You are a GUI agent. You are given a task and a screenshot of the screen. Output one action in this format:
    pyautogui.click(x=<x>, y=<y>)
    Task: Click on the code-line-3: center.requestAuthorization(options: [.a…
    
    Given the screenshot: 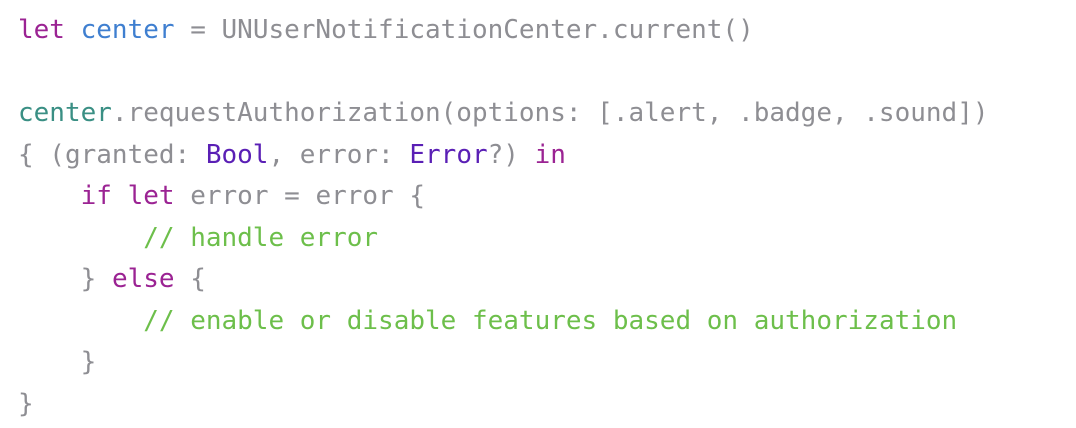 What is the action you would take?
    pyautogui.click(x=503, y=114)
    